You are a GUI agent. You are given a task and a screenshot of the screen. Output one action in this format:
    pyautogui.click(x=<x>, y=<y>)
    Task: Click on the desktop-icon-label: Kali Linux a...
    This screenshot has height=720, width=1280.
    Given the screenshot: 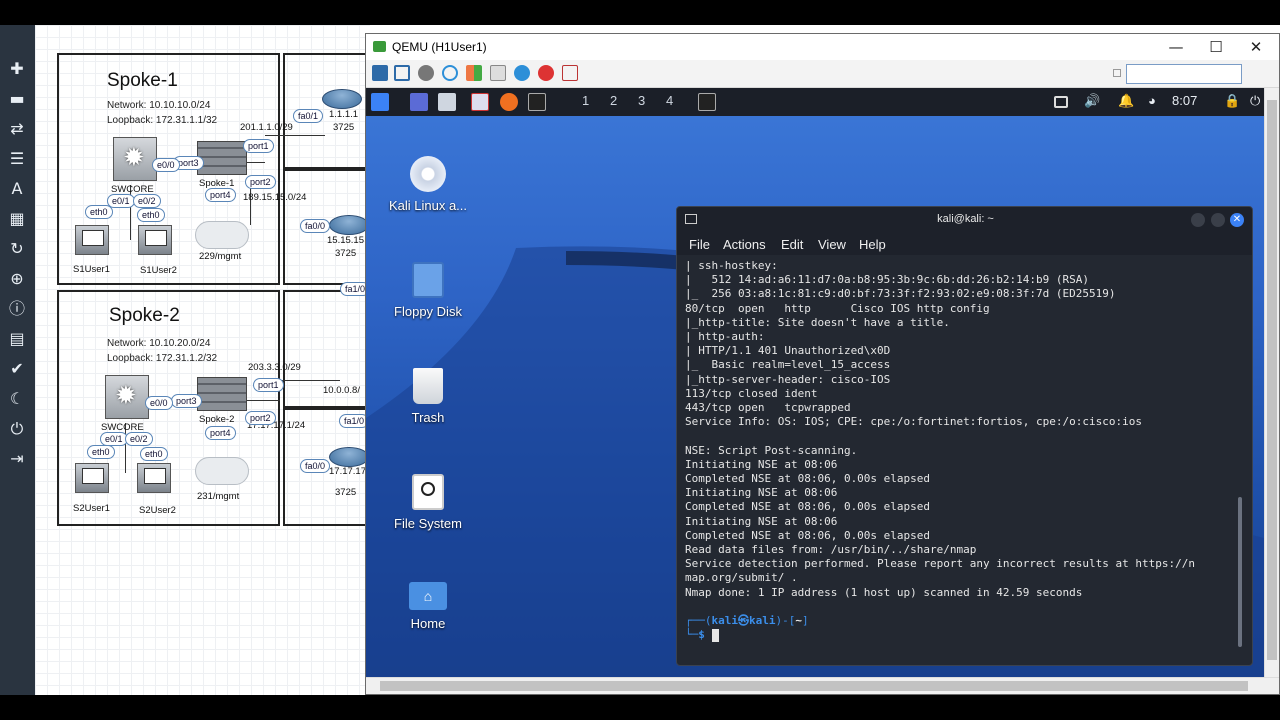 What is the action you would take?
    pyautogui.click(x=428, y=205)
    